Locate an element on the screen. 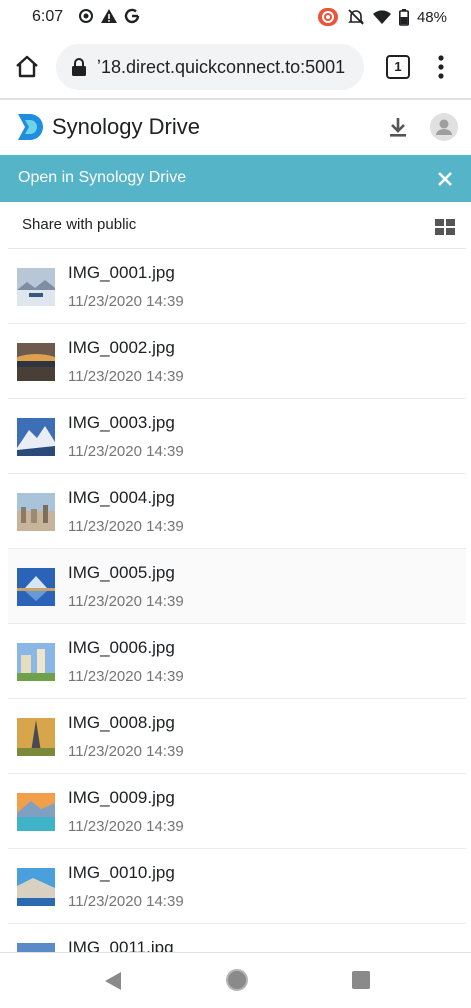  list-item: IMG_0005.jpg 11/23/2020 14:39 is located at coordinates (237, 586).